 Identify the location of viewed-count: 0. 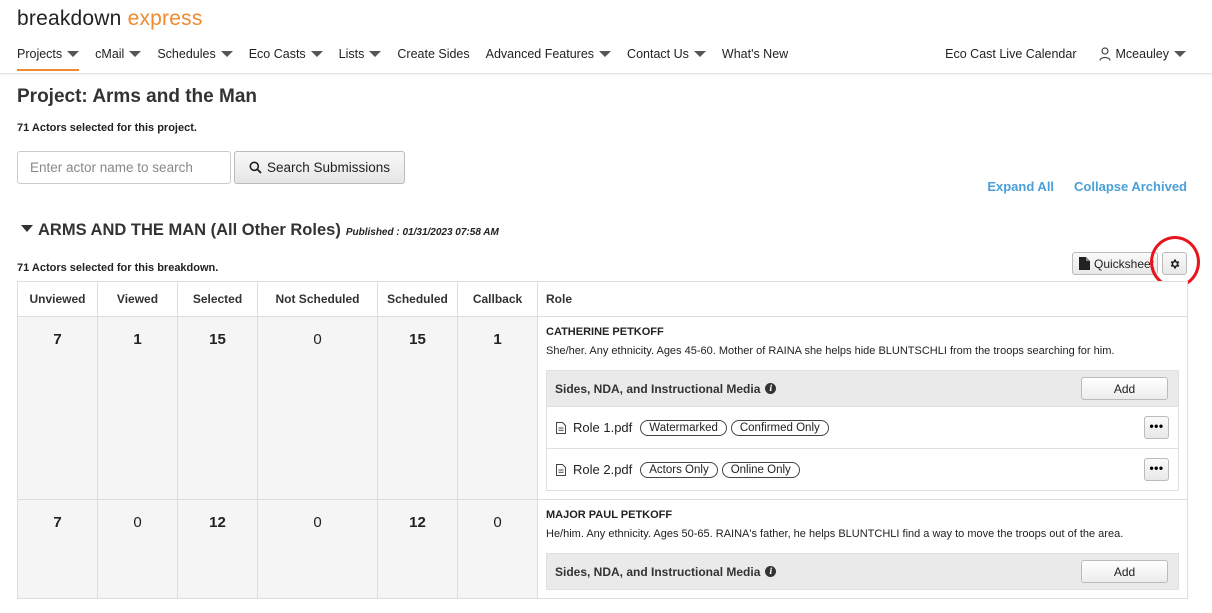
(137, 549).